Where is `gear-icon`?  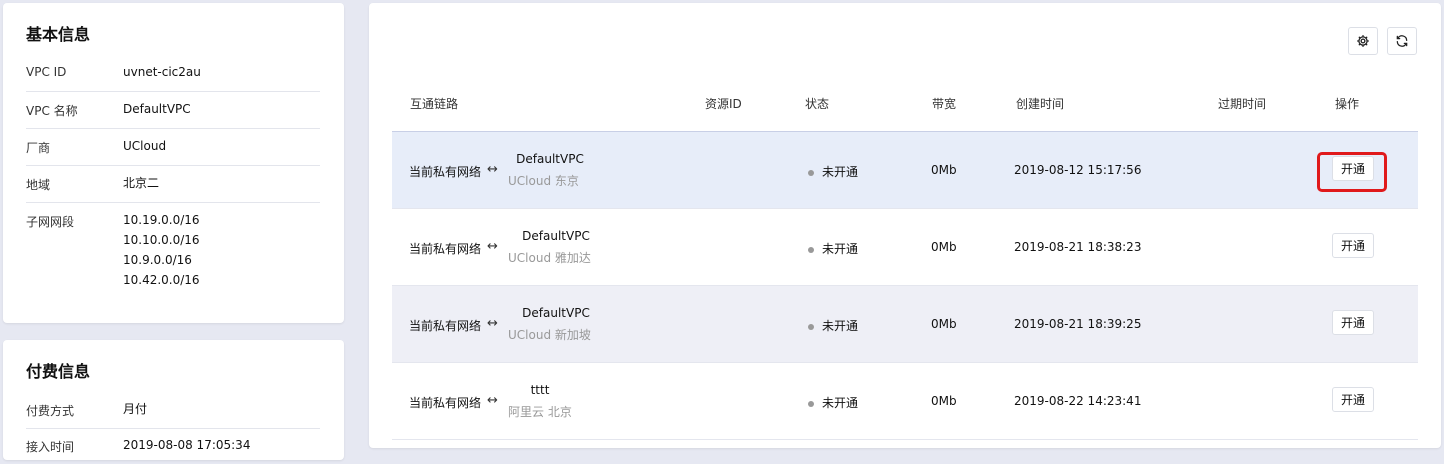 gear-icon is located at coordinates (1363, 41).